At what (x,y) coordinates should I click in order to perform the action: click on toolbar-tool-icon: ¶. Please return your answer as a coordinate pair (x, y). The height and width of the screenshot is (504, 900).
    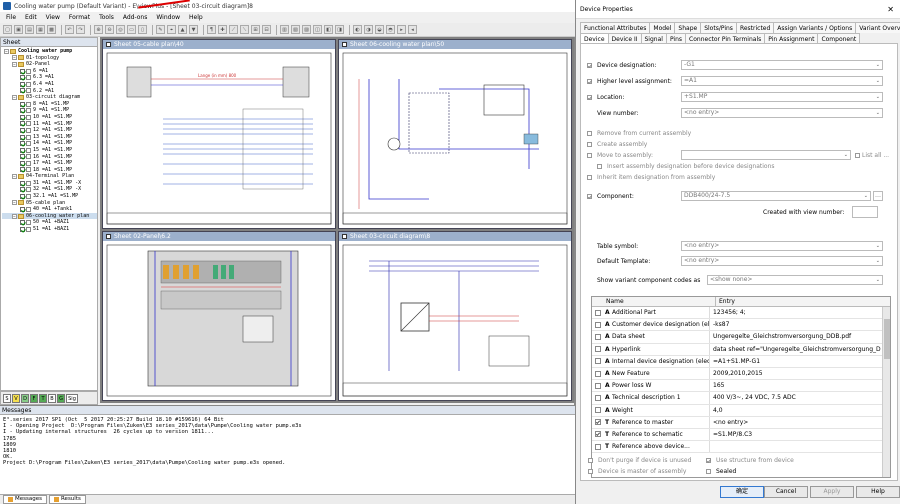
    Looking at the image, I should click on (211, 29).